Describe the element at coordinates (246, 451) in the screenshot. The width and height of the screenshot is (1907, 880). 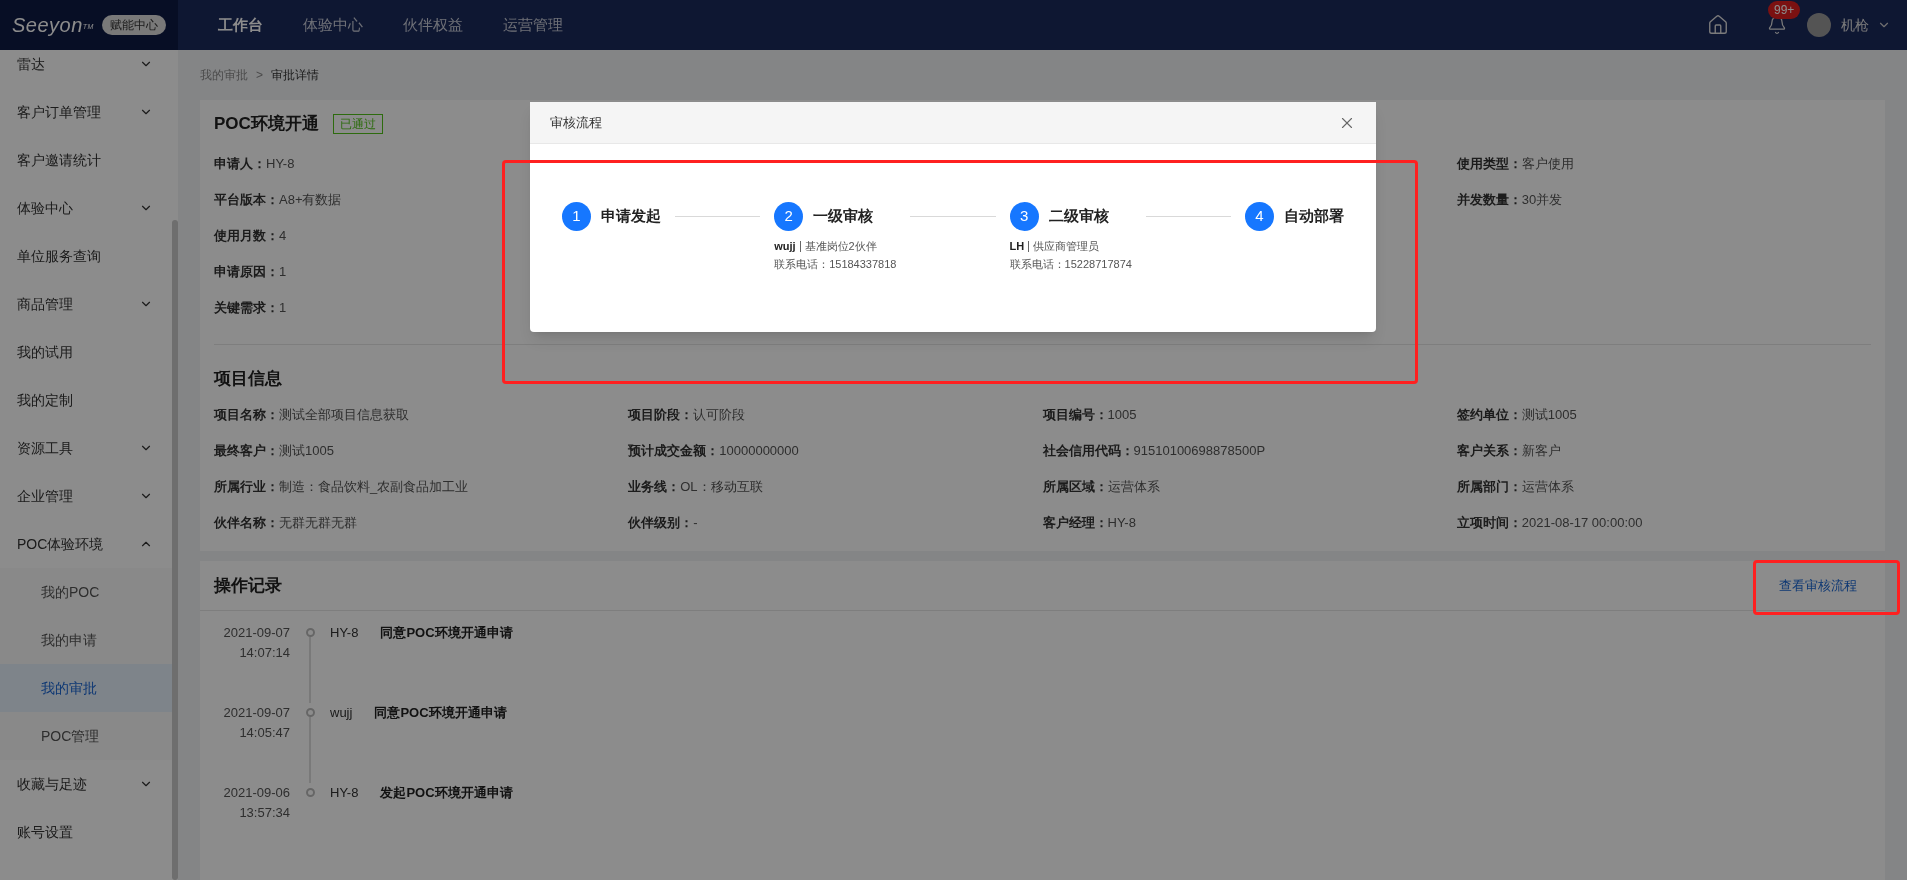
I see `field-label: 最终客户：` at that location.